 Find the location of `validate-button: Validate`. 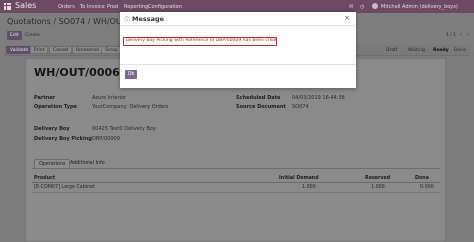

validate-button: Validate is located at coordinates (19, 50).